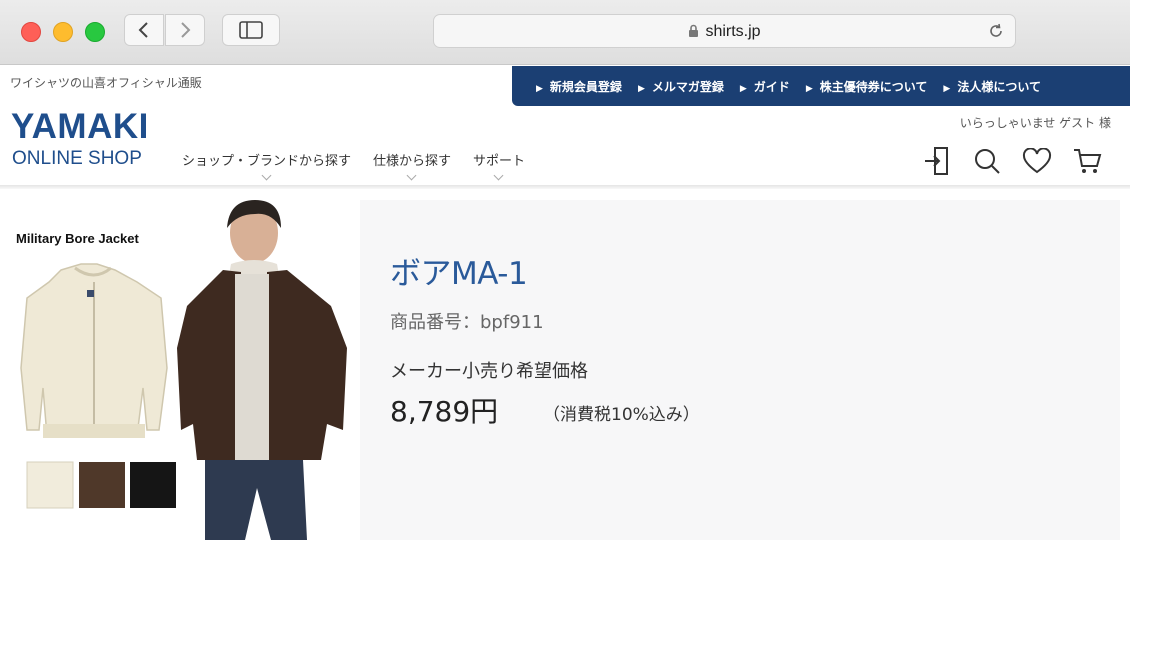 The image size is (1174, 670). Describe the element at coordinates (681, 86) in the screenshot. I see `util-link-newsletter: ▶ メルマガ登録` at that location.